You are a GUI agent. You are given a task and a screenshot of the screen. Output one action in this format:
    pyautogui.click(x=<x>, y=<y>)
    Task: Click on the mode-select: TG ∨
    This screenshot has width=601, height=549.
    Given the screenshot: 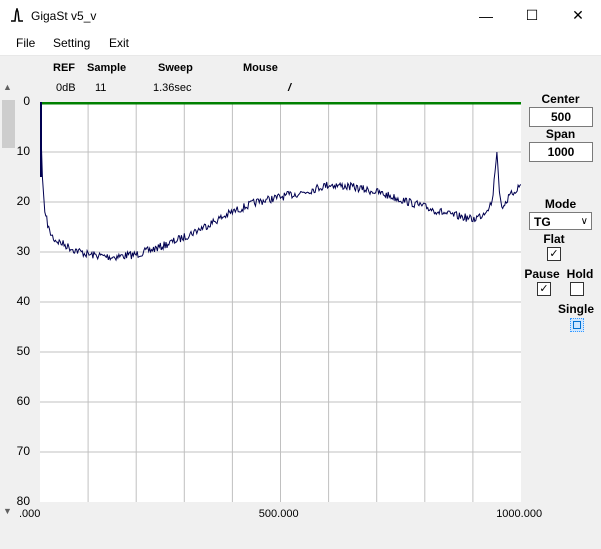 What is the action you would take?
    pyautogui.click(x=560, y=221)
    